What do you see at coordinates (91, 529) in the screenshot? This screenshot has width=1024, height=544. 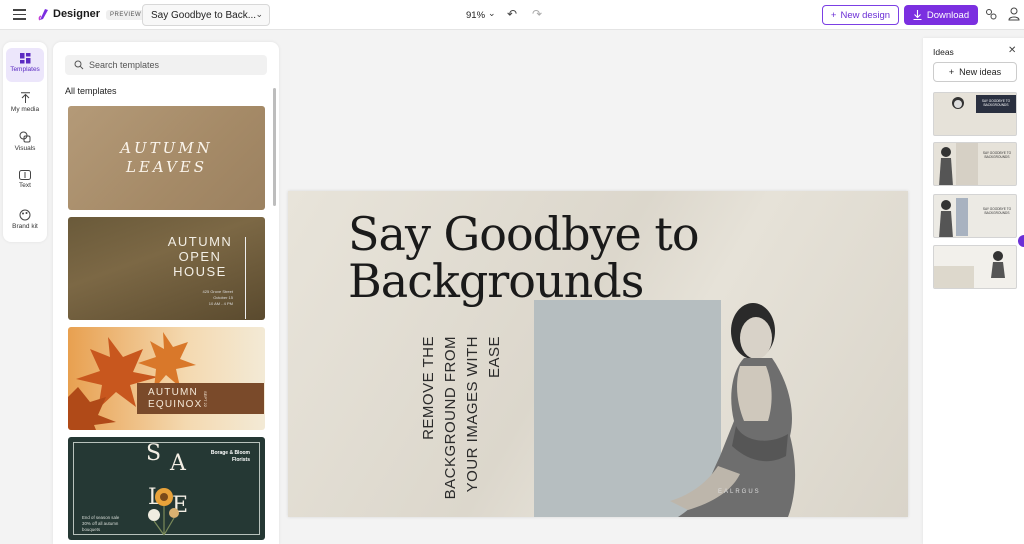 I see `card-footer-line: bouquets` at bounding box center [91, 529].